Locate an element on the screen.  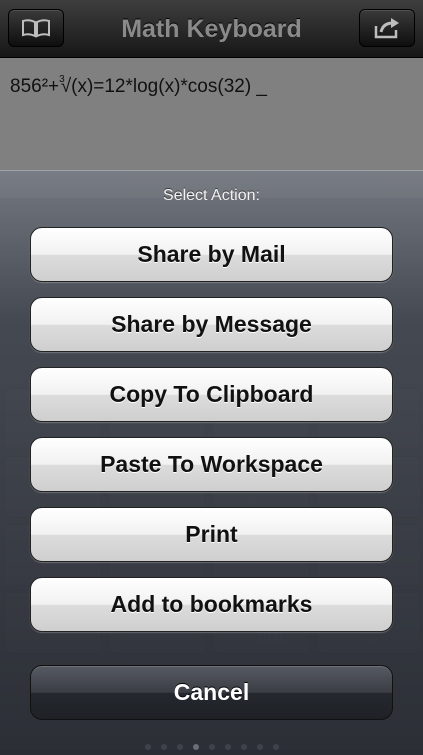
navigation-bar: Math Keyboard is located at coordinates (211, 29).